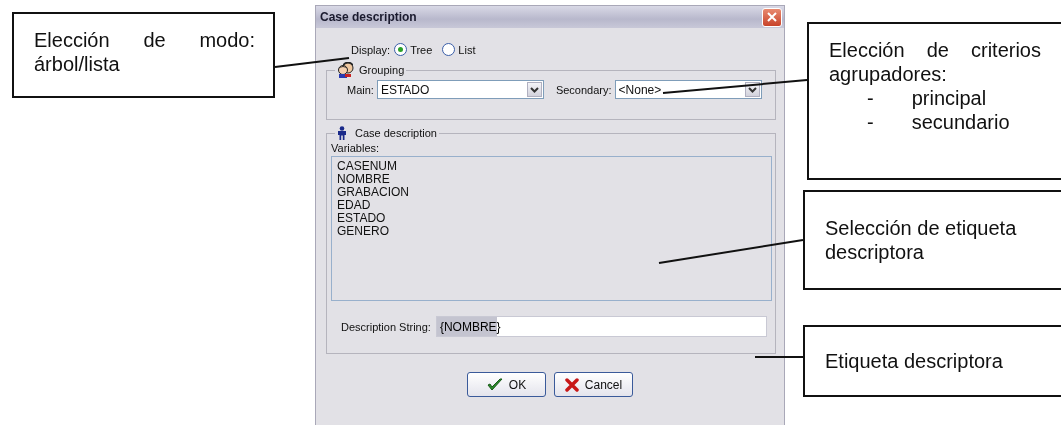  I want to click on checkmark-icon, so click(494, 384).